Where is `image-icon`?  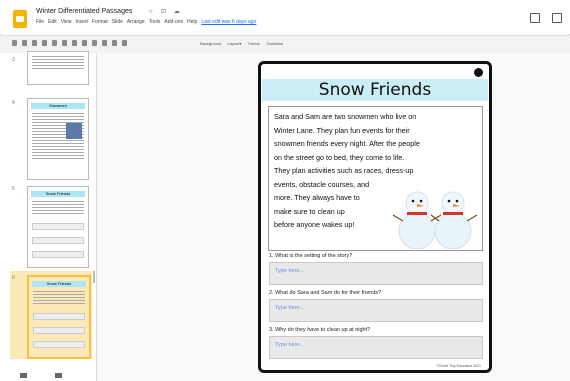 image-icon is located at coordinates (94, 43).